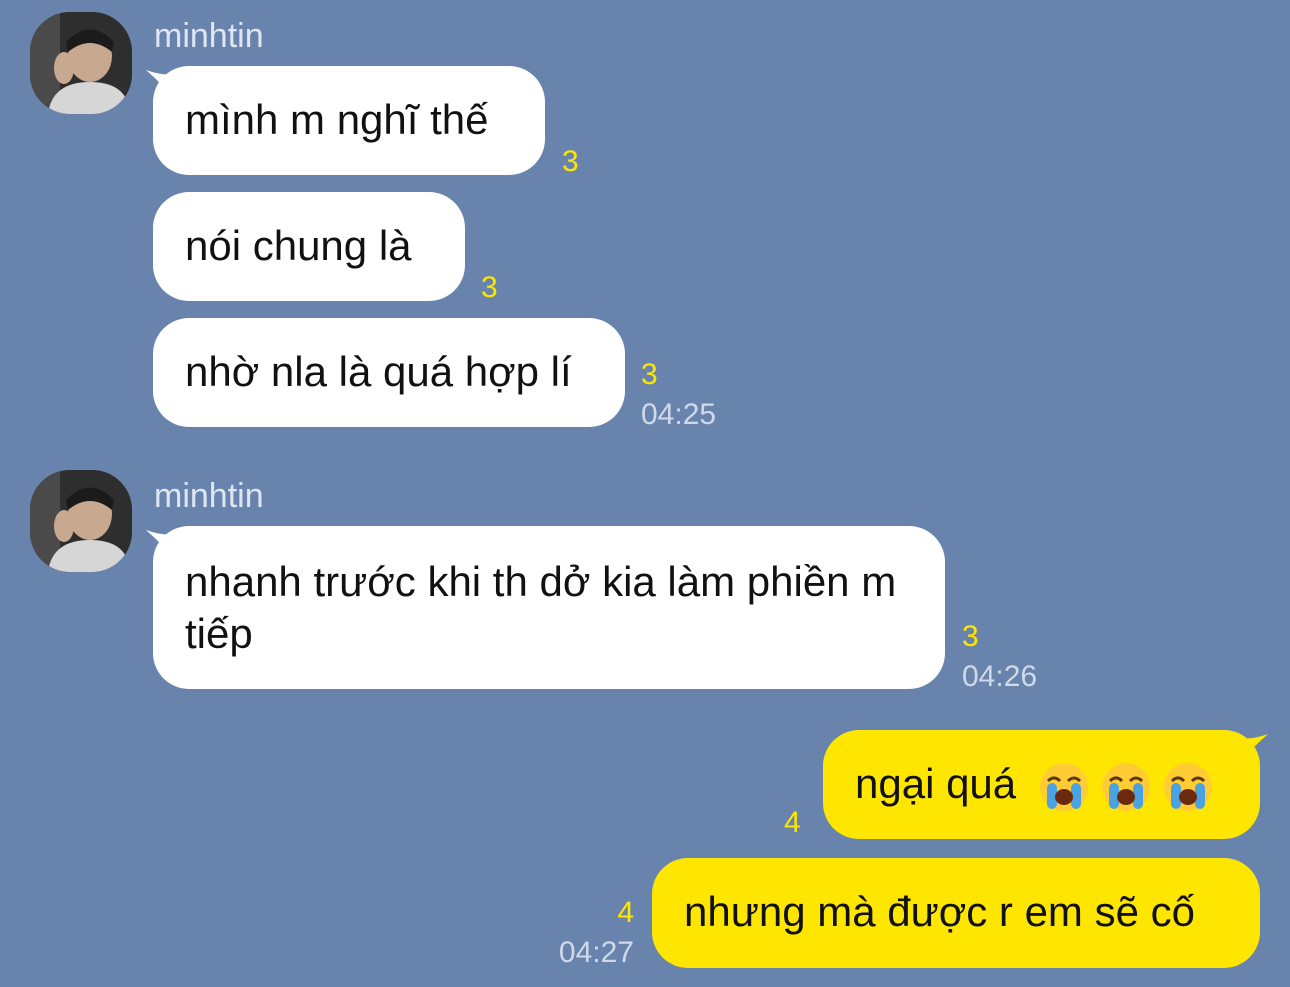 The height and width of the screenshot is (987, 1290). I want to click on message-bubble: nhưng mà được r em sẽ cố, so click(956, 913).